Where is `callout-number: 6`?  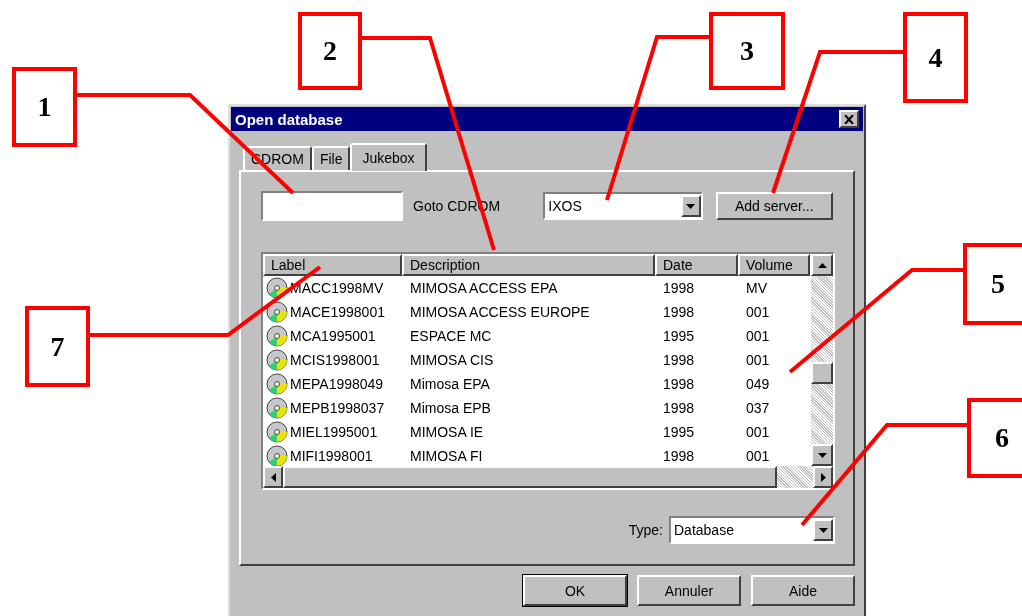 callout-number: 6 is located at coordinates (994, 438).